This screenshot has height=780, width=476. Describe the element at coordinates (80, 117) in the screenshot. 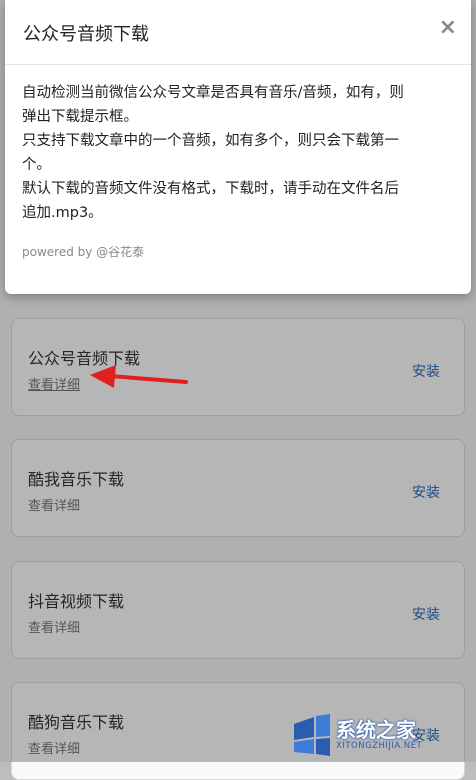

I see `modal-text-line: 弹出下载提示框。` at that location.